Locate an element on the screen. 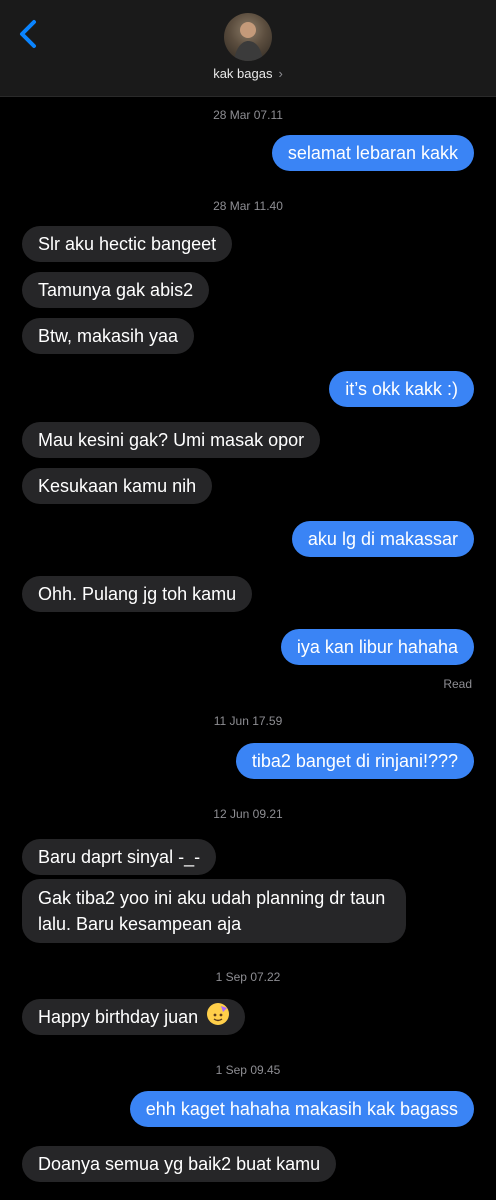 The height and width of the screenshot is (1200, 496). chevron-right-icon: › is located at coordinates (280, 73).